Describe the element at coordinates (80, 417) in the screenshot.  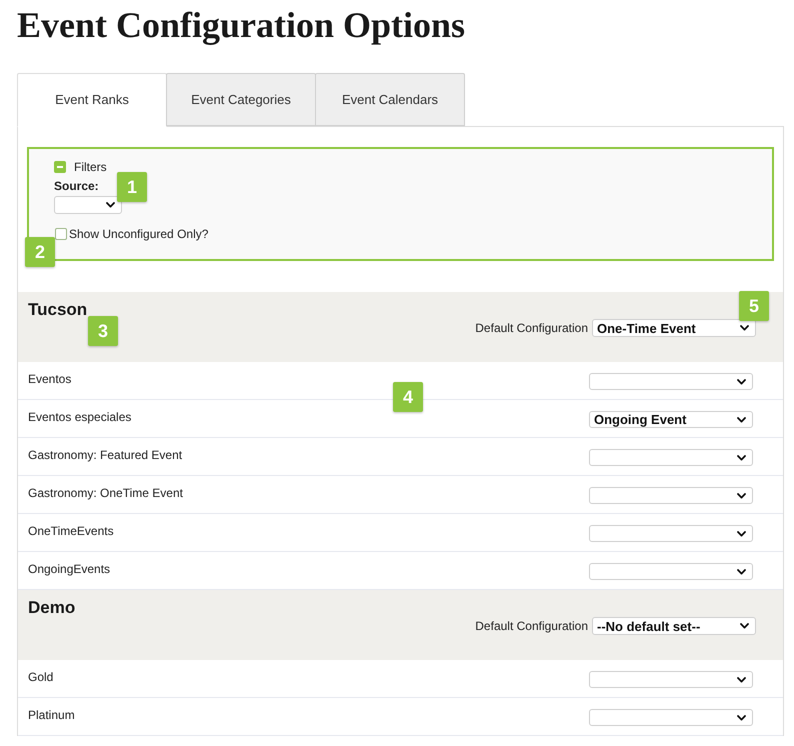
I see `row-label: Eventos especiales` at that location.